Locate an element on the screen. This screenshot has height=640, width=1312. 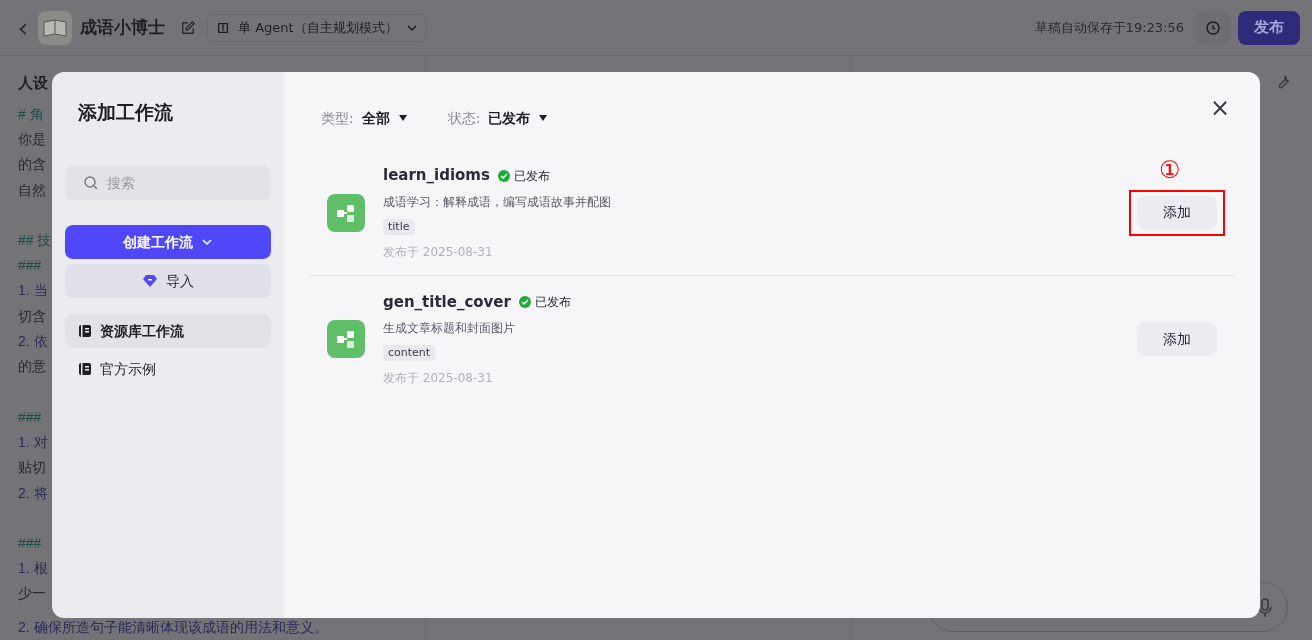
agent-mode-dropdown: 单 Agent（自主规划模式） is located at coordinates (317, 27).